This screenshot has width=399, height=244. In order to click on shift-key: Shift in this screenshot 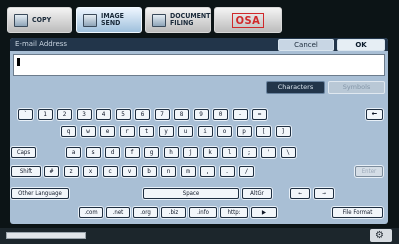, I will do `click(26, 171)`.